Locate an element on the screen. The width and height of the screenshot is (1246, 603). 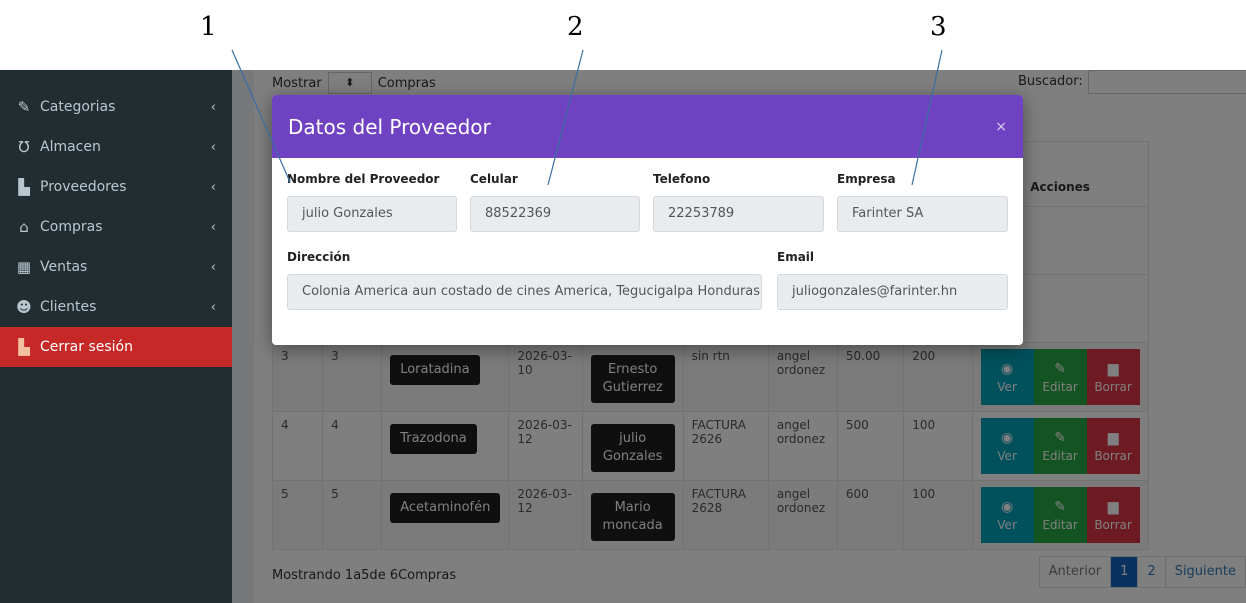
sidebar-item-almacen: ℧ Almacen ‹ is located at coordinates (116, 147).